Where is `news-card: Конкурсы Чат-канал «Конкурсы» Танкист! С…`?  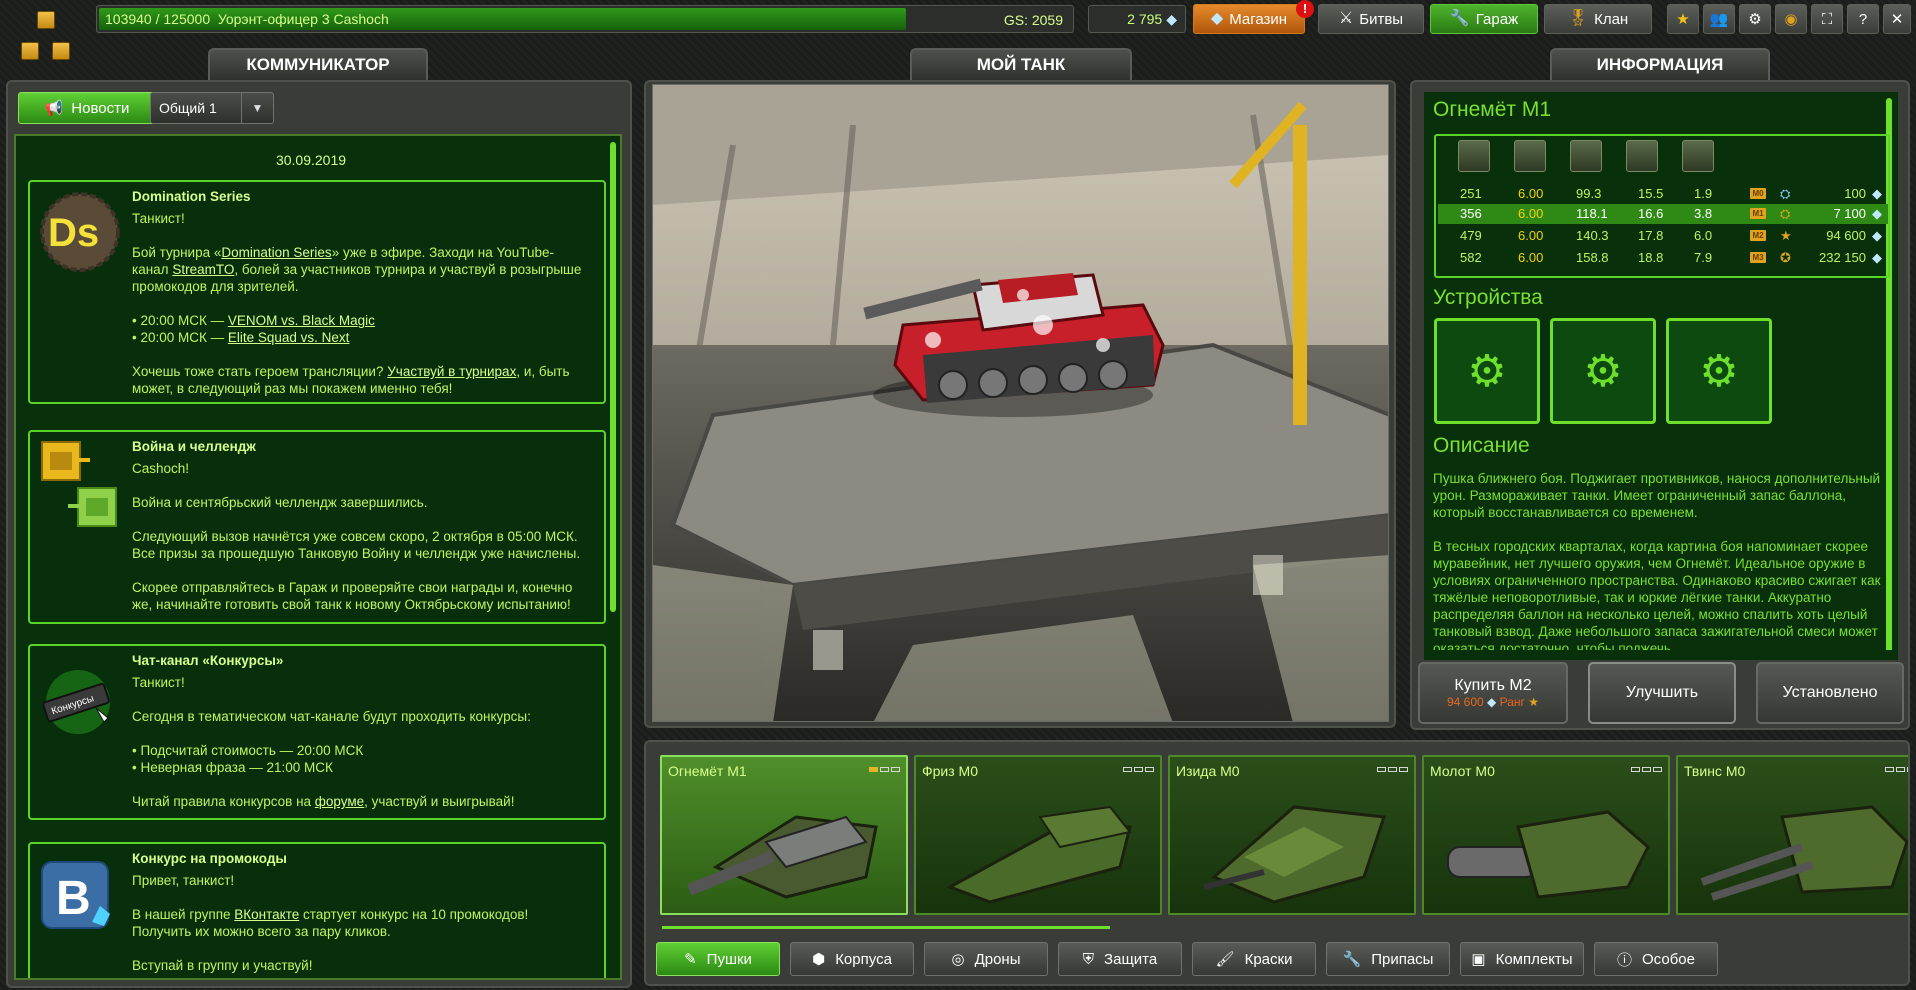
news-card: Конкурсы Чат-канал «Конкурсы» Танкист! С… is located at coordinates (317, 732).